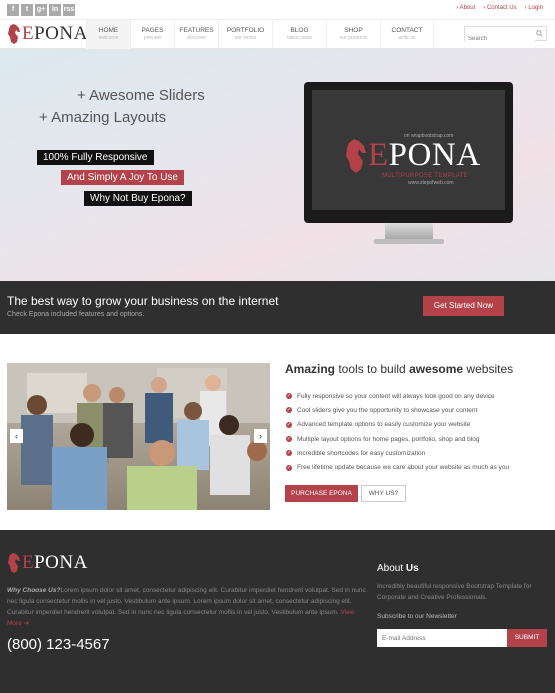  What do you see at coordinates (47, 563) in the screenshot?
I see `footer-logo: EPONA` at bounding box center [47, 563].